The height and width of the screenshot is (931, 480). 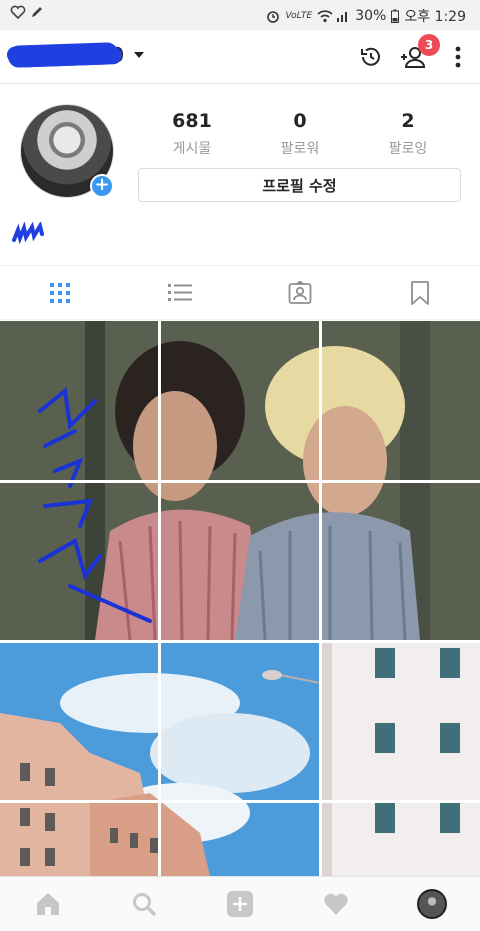 I want to click on grid-icon, so click(x=60, y=292).